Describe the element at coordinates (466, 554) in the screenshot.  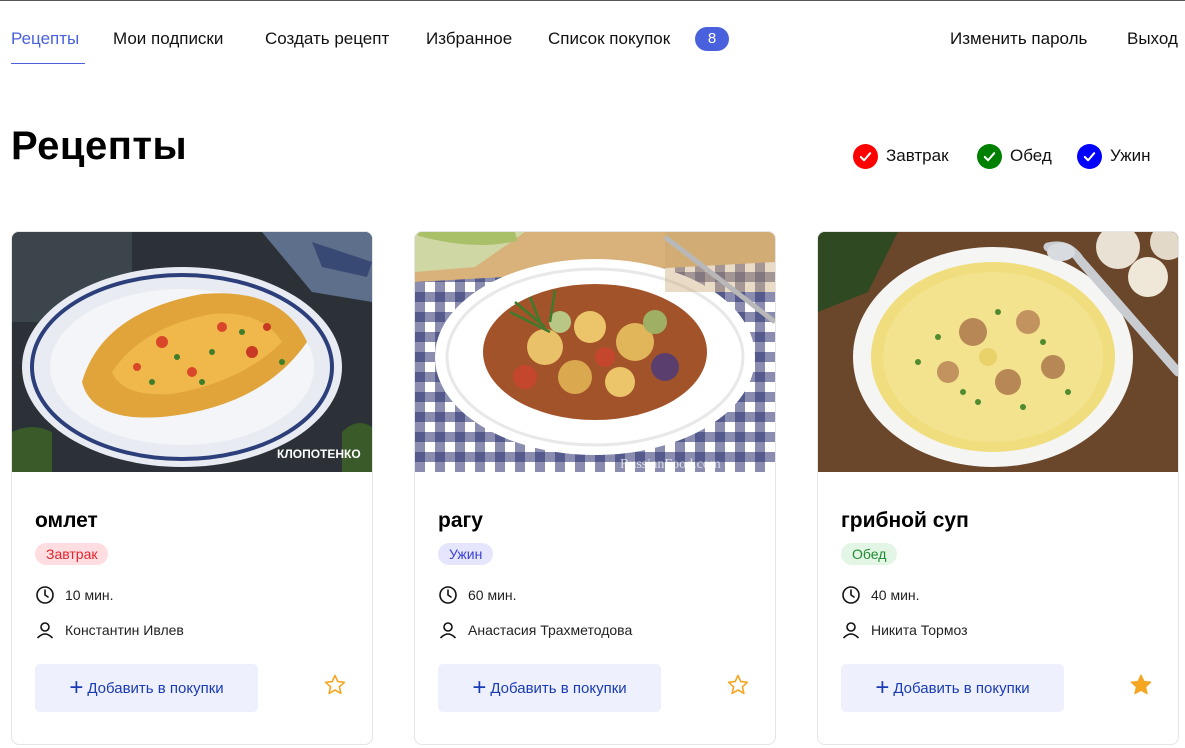
I see `recipe-tag-badge: Ужин` at that location.